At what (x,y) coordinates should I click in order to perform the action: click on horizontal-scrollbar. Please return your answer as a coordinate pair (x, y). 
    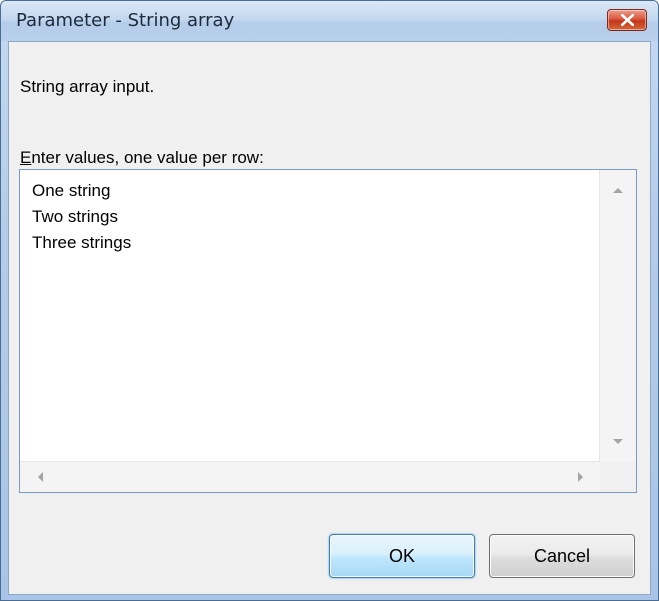
    Looking at the image, I should click on (310, 476).